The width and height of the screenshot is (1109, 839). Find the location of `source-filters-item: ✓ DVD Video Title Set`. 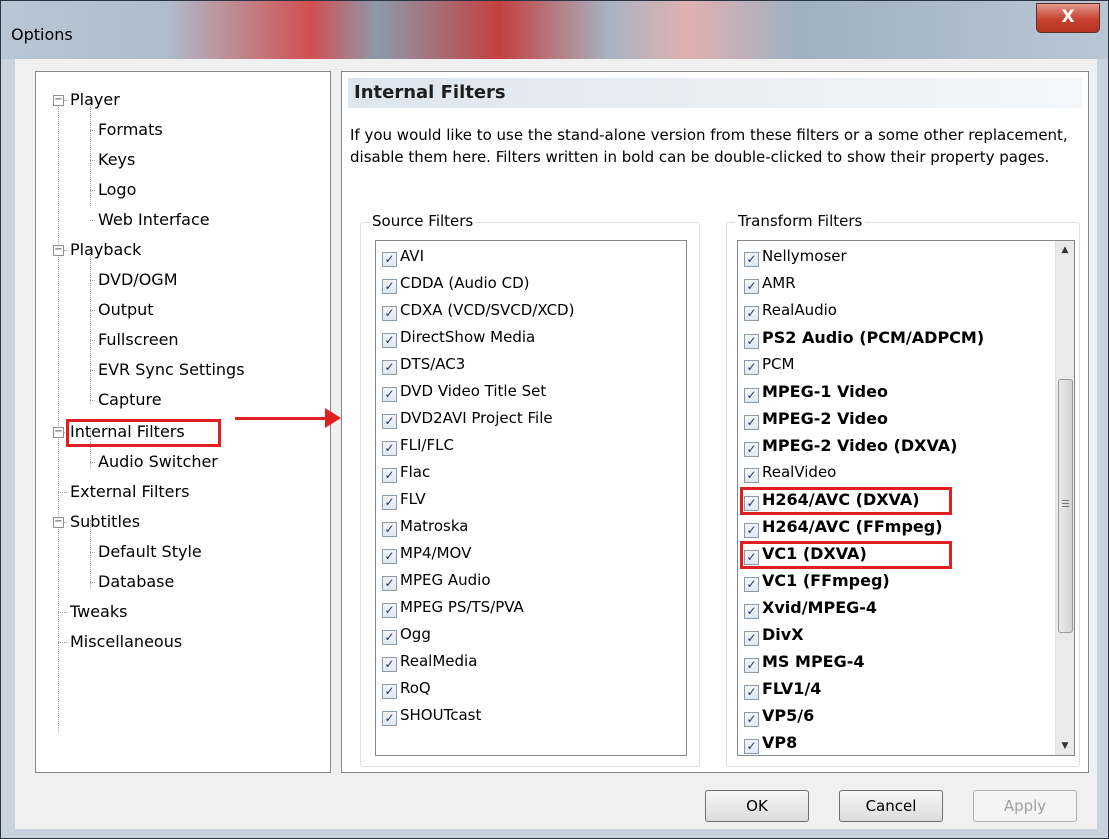

source-filters-item: ✓ DVD Video Title Set is located at coordinates (464, 393).